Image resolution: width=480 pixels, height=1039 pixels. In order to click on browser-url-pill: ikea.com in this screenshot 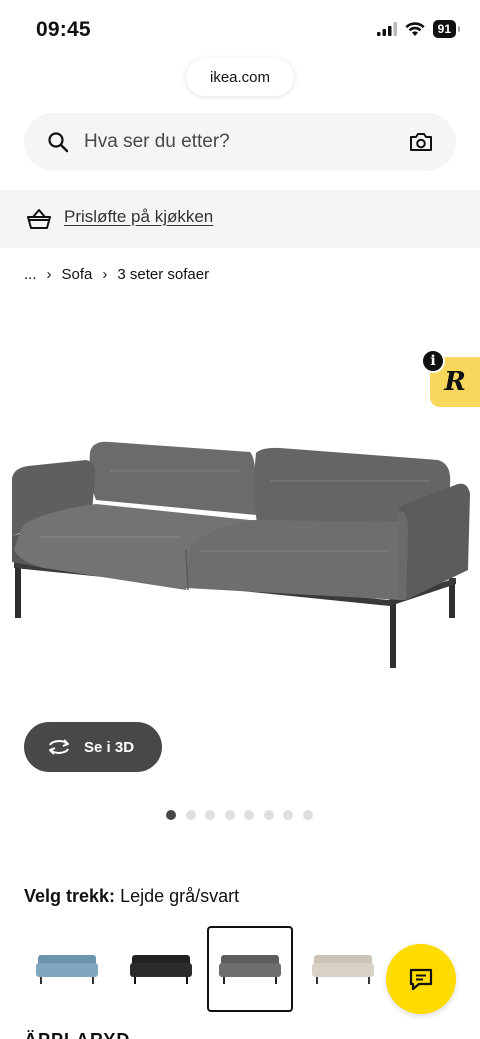, I will do `click(240, 77)`.